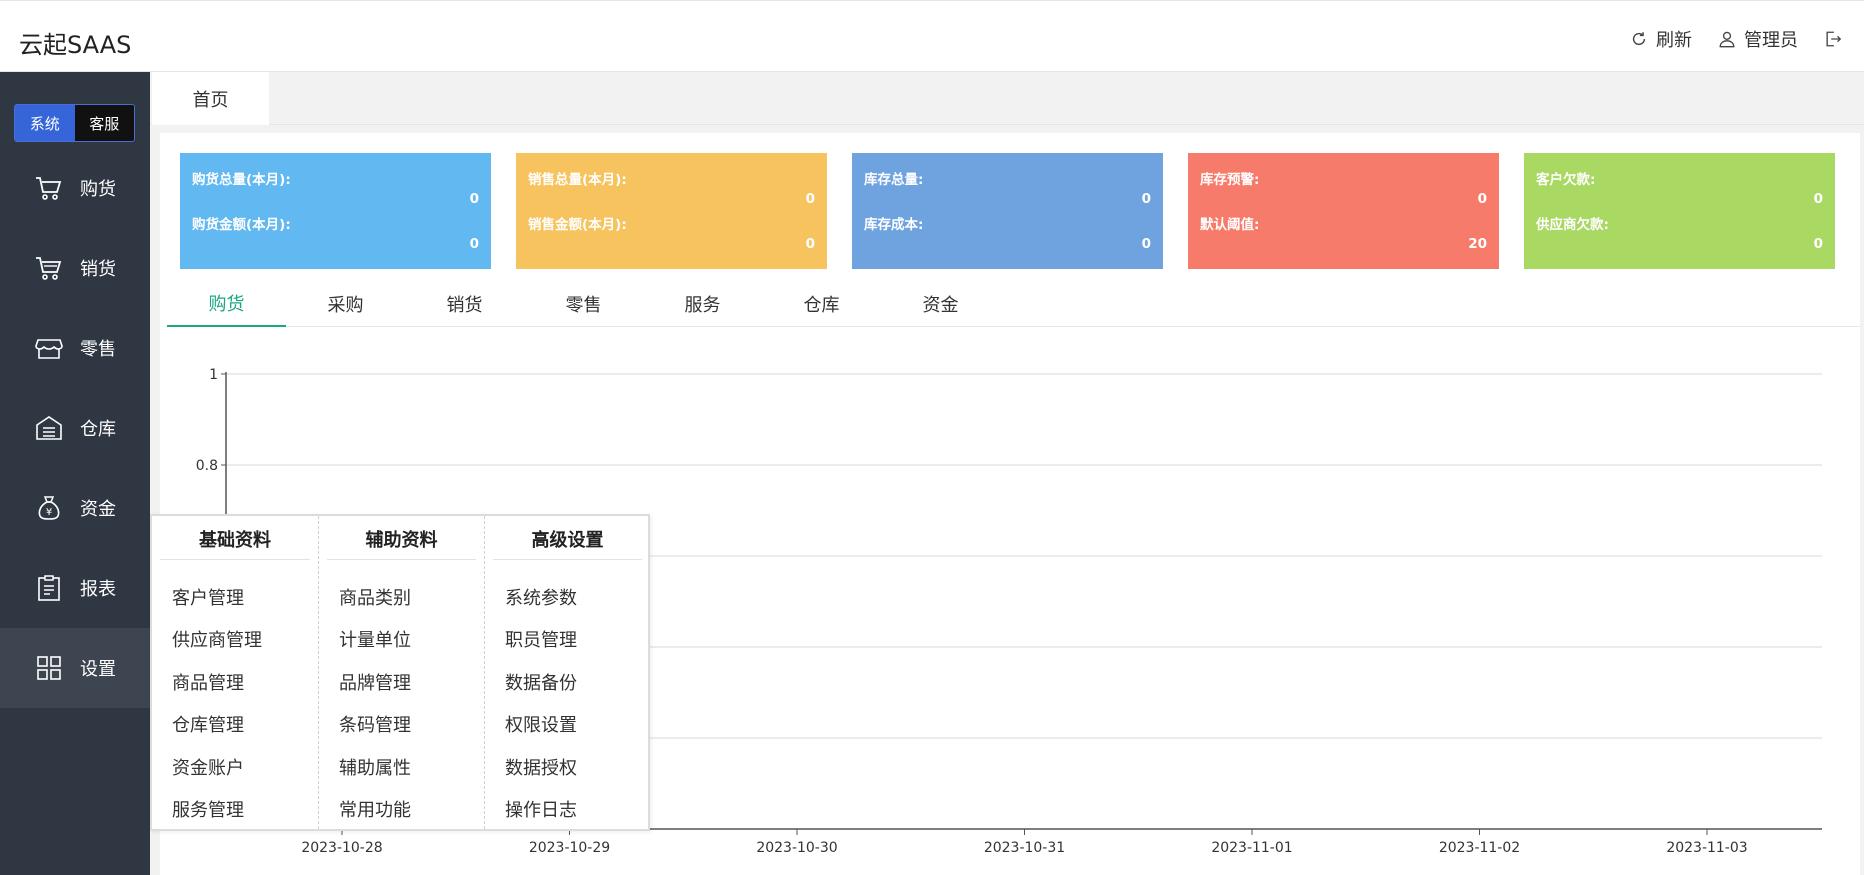  I want to click on dropdown-column-advanced: 高级设置 系统参数 职员管理 数据备份 权限设置 数据授权 操作日志, so click(567, 672).